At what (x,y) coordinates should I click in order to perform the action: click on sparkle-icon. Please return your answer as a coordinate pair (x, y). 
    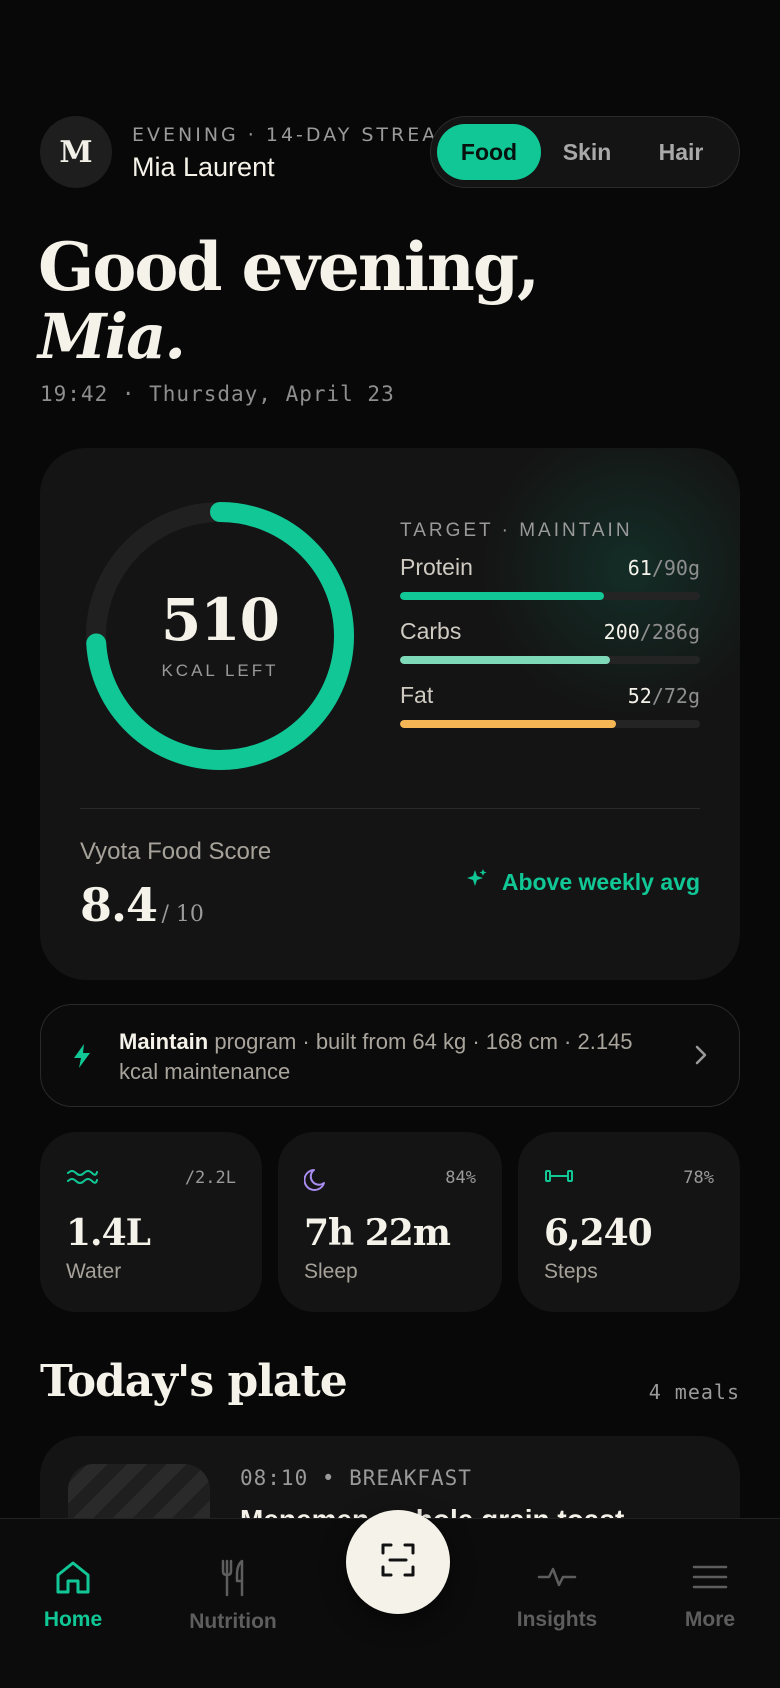
    Looking at the image, I should click on (477, 882).